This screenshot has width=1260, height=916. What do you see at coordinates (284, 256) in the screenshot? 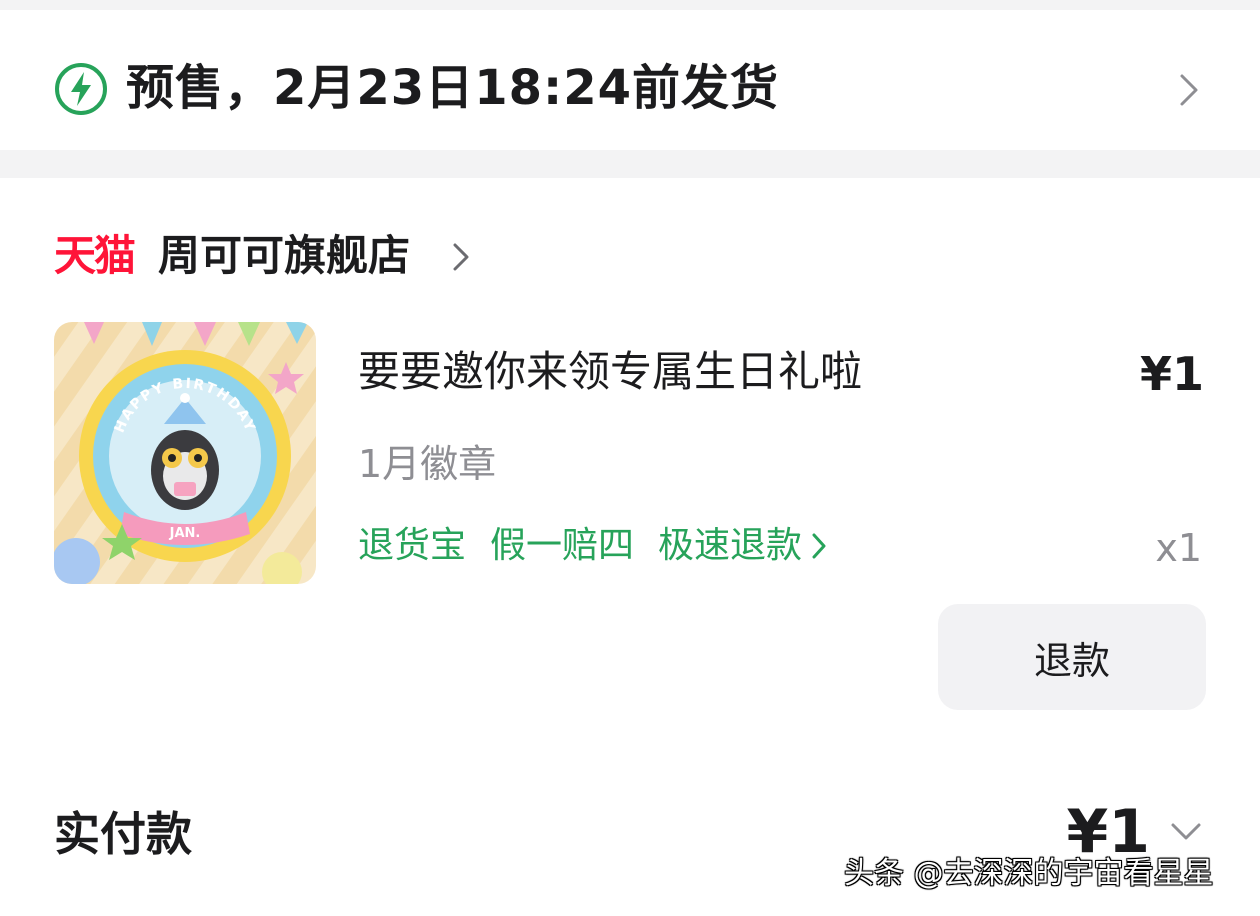
I see `store-name: 周可可旗舰店` at bounding box center [284, 256].